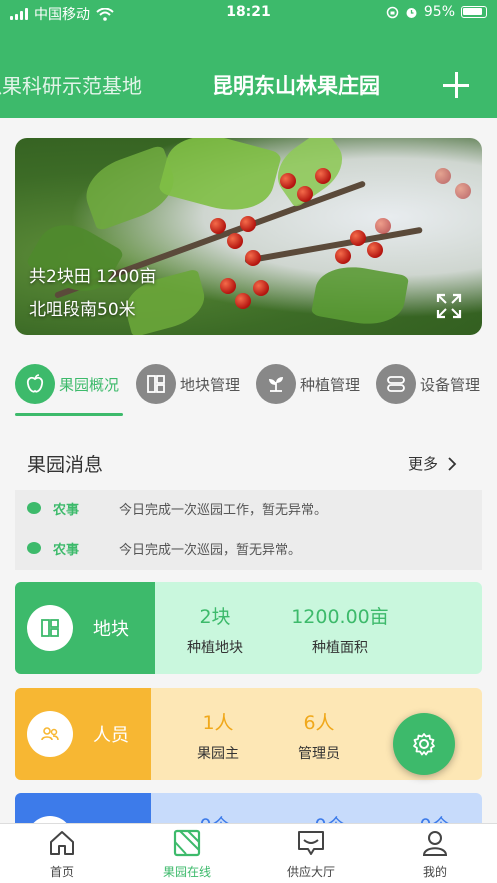 The image size is (497, 883). What do you see at coordinates (411, 12) in the screenshot?
I see `alarm-icon` at bounding box center [411, 12].